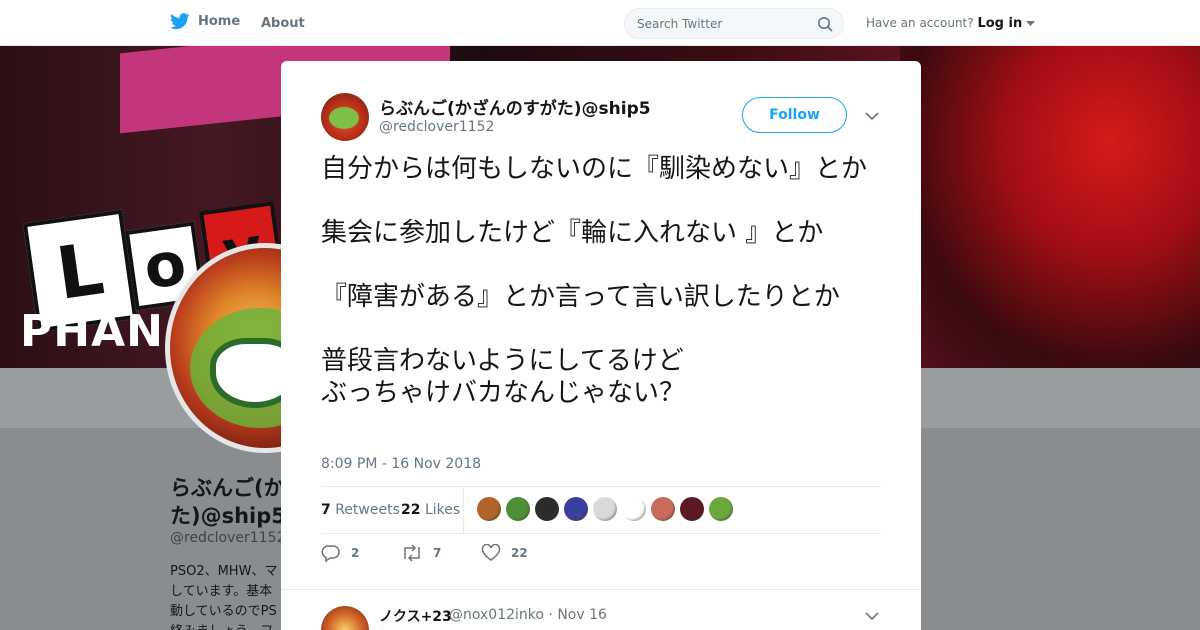 This screenshot has width=1200, height=630. What do you see at coordinates (825, 24) in the screenshot?
I see `search-icon` at bounding box center [825, 24].